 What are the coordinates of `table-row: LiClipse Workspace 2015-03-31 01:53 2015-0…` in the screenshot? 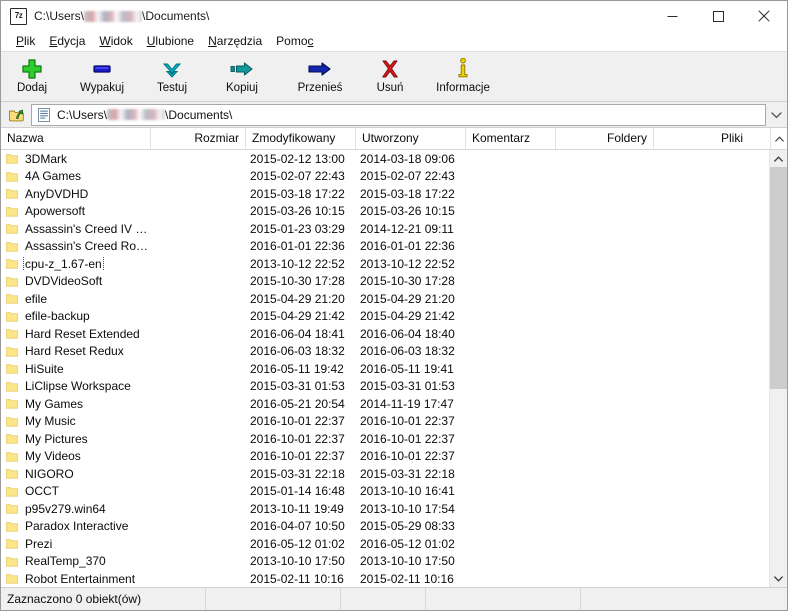 It's located at (385, 387).